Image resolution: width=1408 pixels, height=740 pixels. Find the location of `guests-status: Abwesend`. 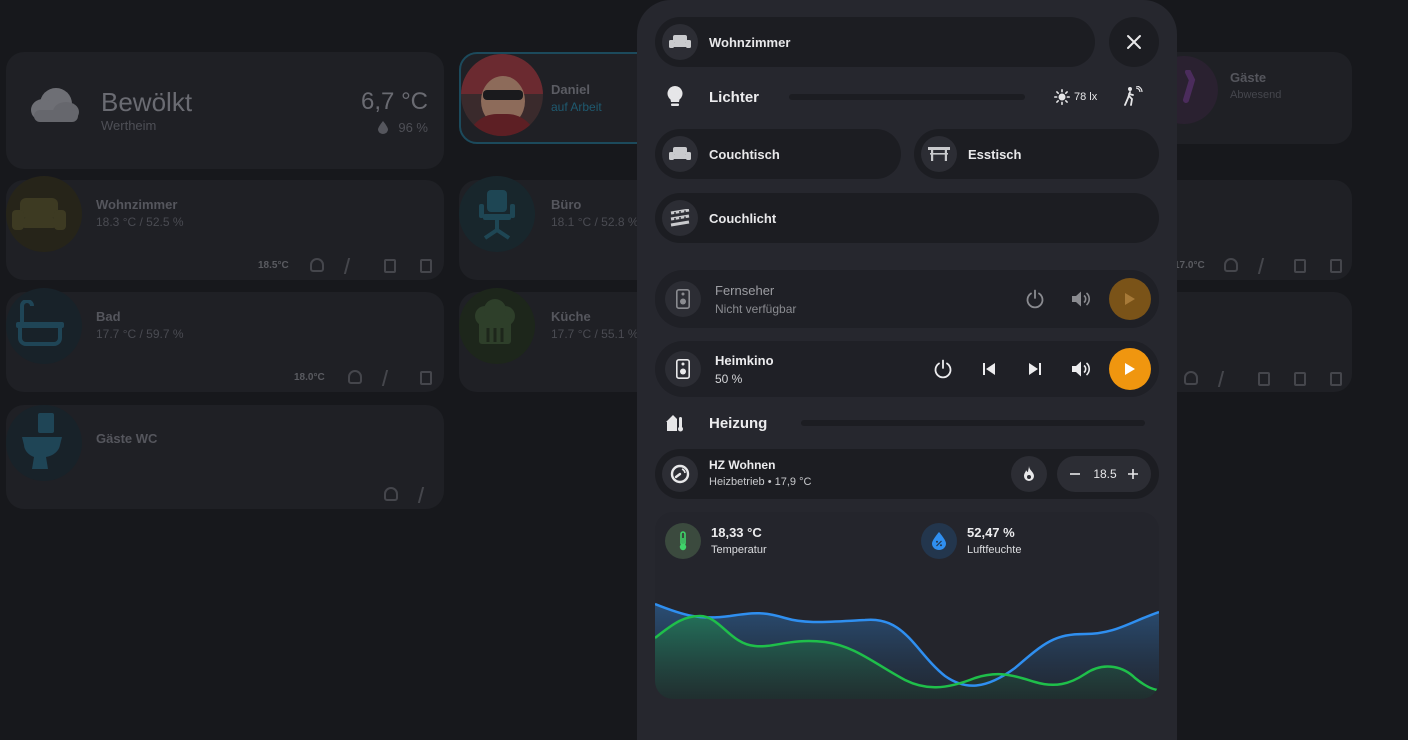

guests-status: Abwesend is located at coordinates (1256, 95).